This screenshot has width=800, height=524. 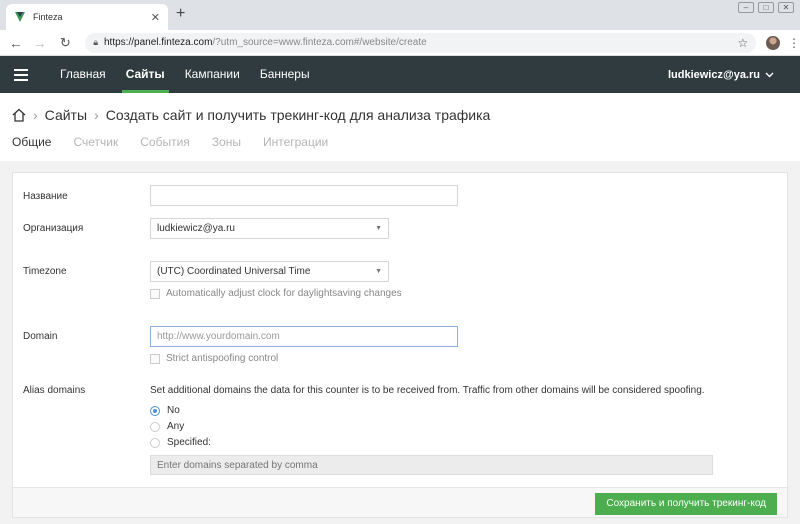 I want to click on alias-option-specified: Specified:, so click(x=180, y=442).